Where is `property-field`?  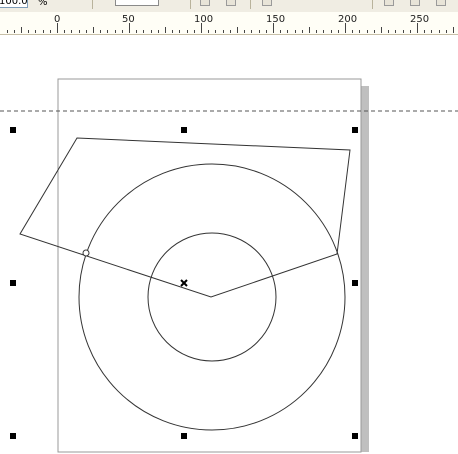 property-field is located at coordinates (137, 3).